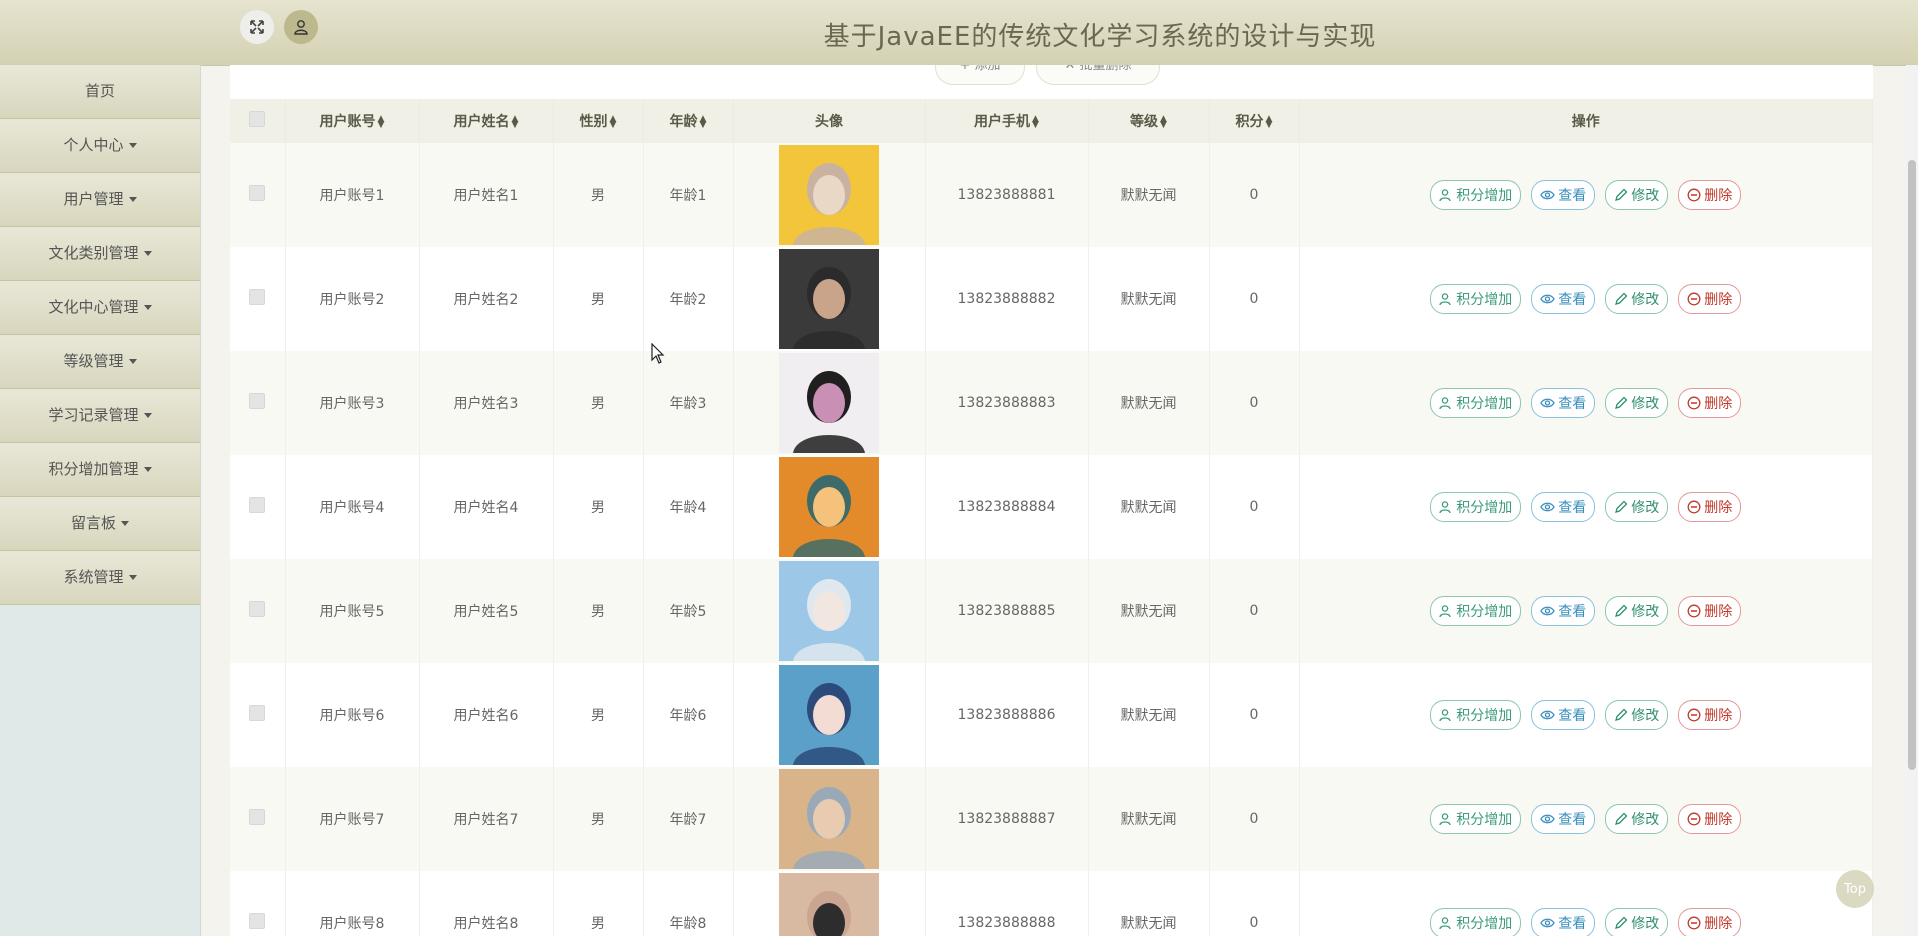 This screenshot has width=1918, height=936. I want to click on sidebar-item-1: 个人中心, so click(100, 146).